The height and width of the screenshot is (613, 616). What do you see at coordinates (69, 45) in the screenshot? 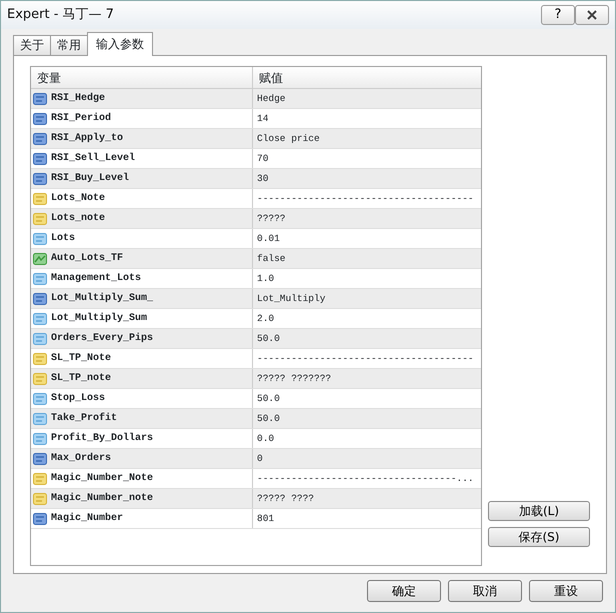
I see `tab: 常用` at bounding box center [69, 45].